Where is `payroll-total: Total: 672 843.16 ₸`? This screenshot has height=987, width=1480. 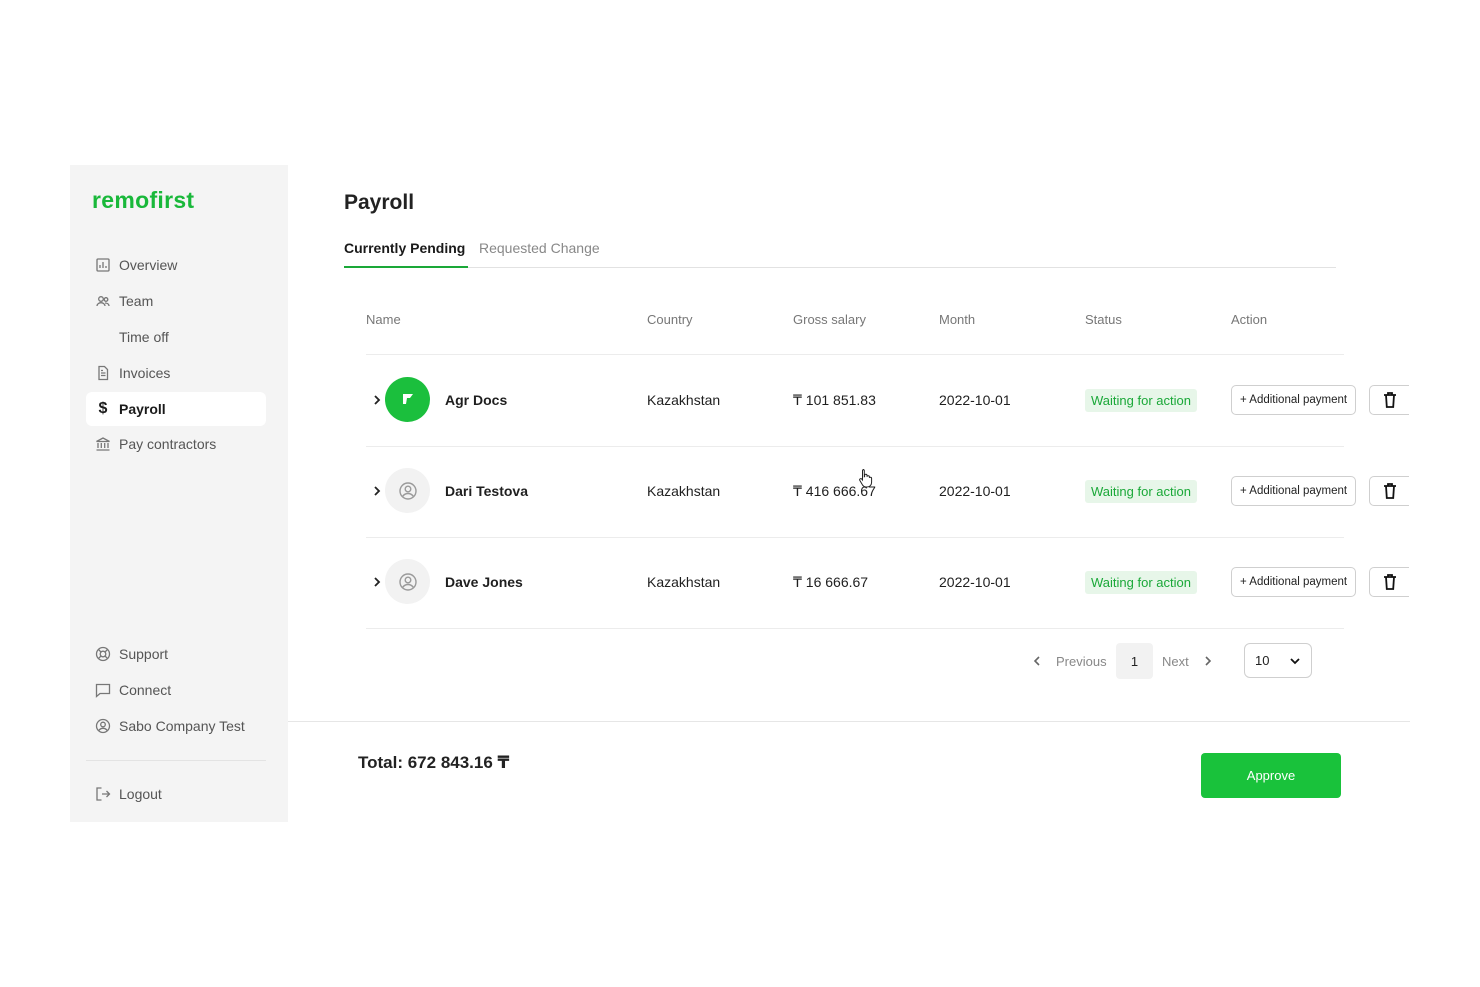
payroll-total: Total: 672 843.16 ₸ is located at coordinates (434, 762).